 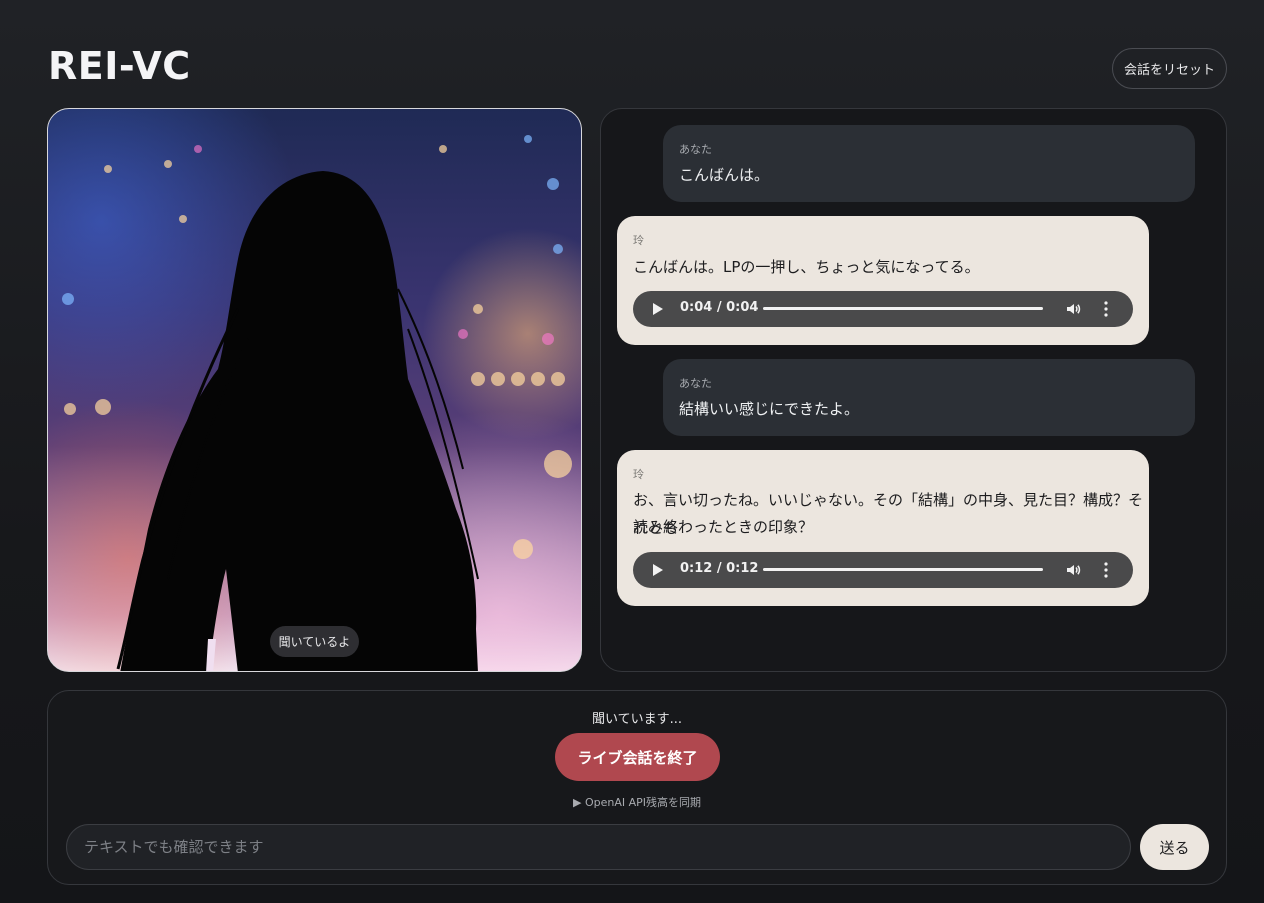 I want to click on user-message: あなた こんばんは。, so click(x=929, y=163).